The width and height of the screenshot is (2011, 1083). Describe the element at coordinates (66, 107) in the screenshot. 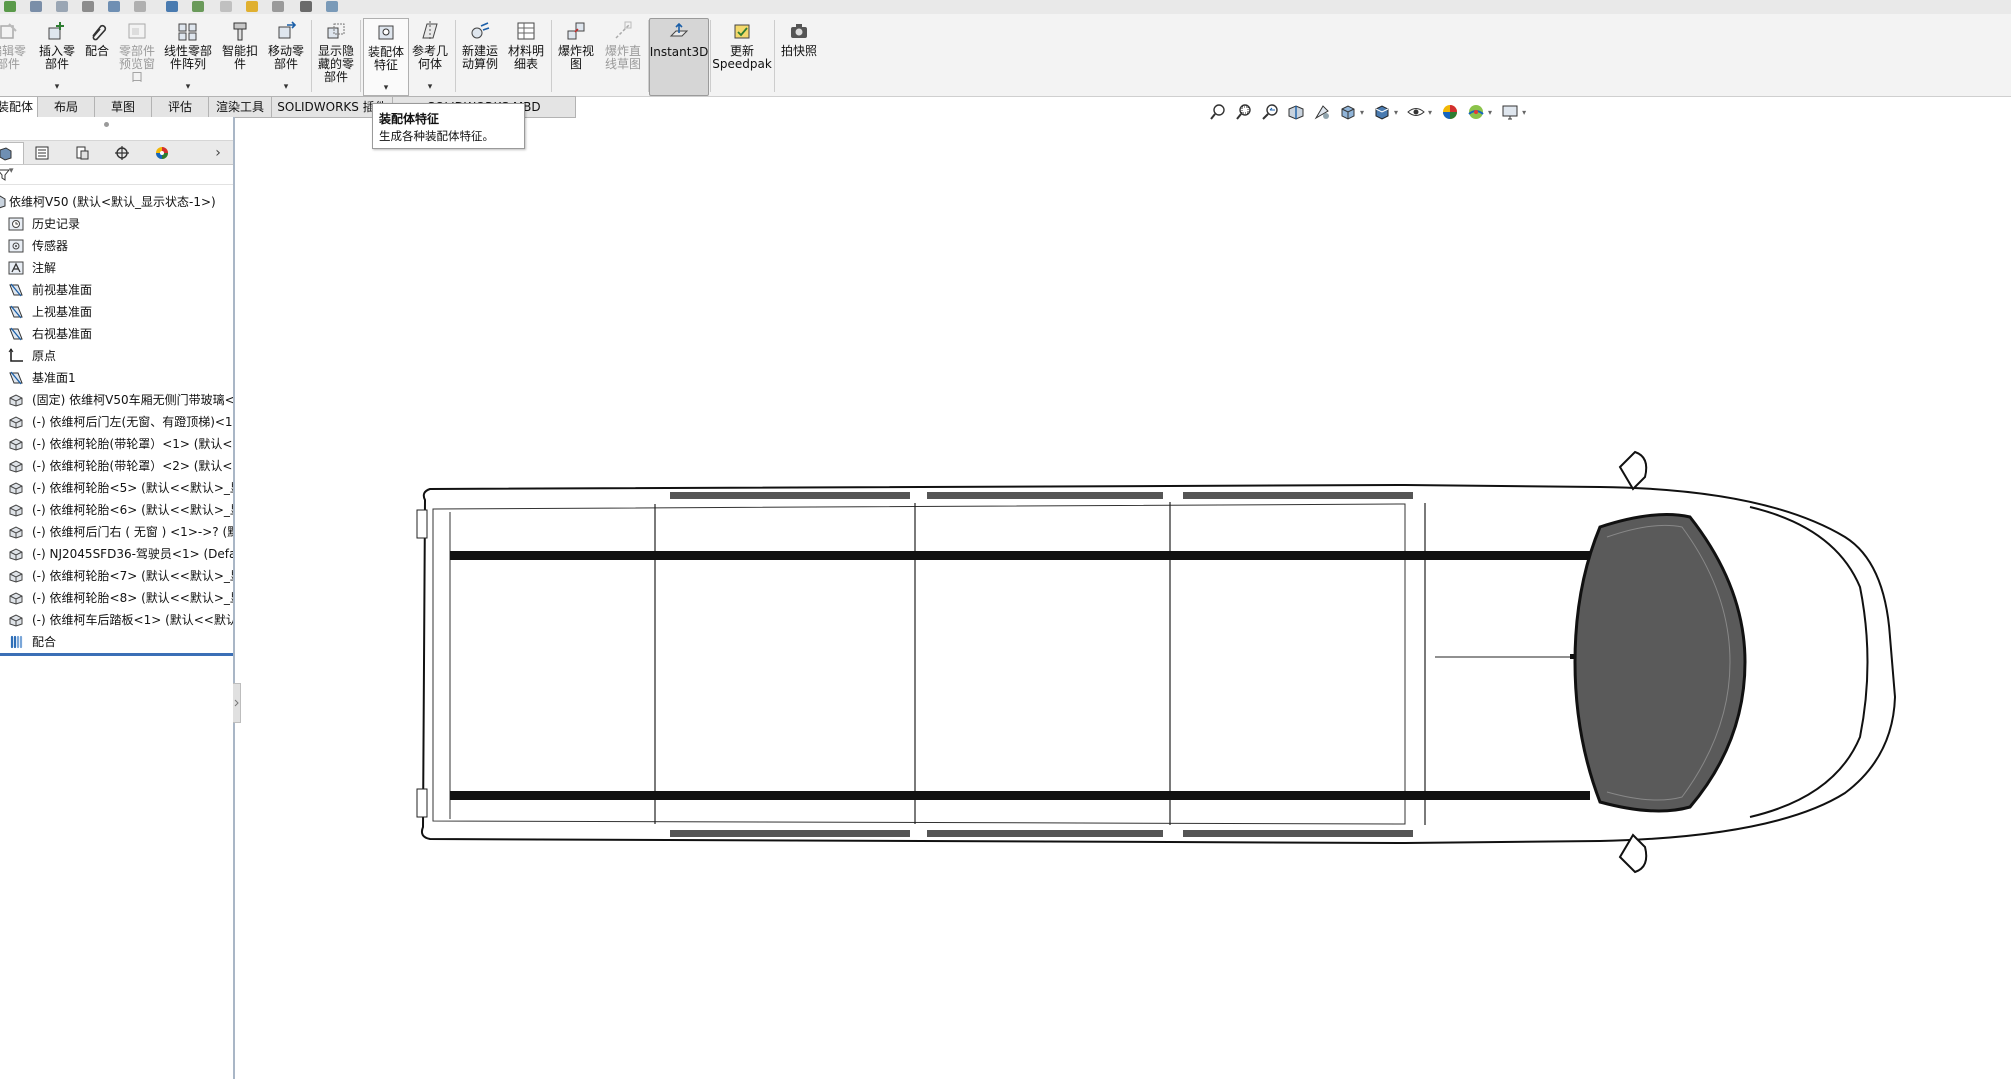

I see `tab-layout: 布局` at that location.